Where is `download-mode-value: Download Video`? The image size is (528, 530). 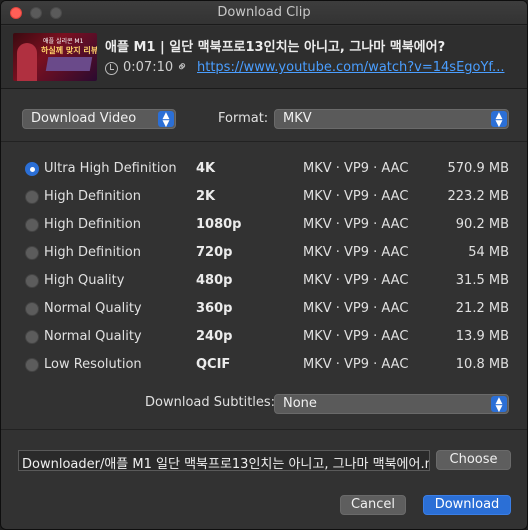 download-mode-value: Download Video is located at coordinates (84, 118).